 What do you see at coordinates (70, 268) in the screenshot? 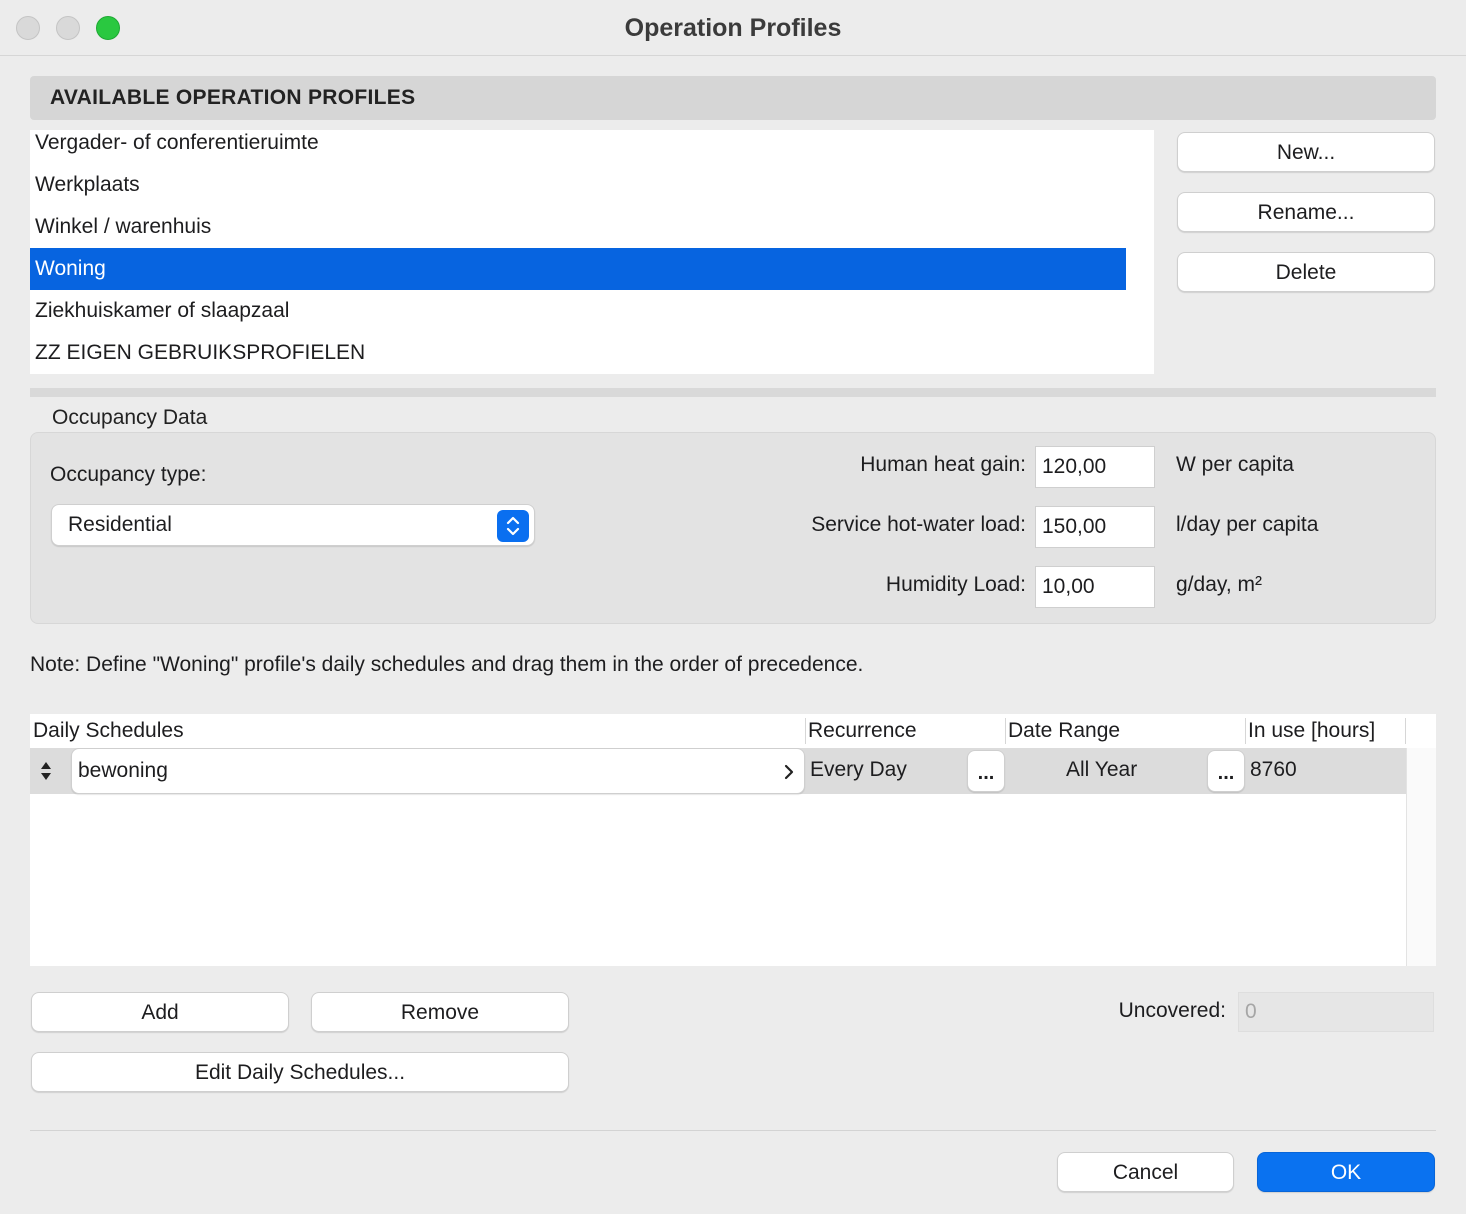
I see `profile-item-label: Woning` at bounding box center [70, 268].